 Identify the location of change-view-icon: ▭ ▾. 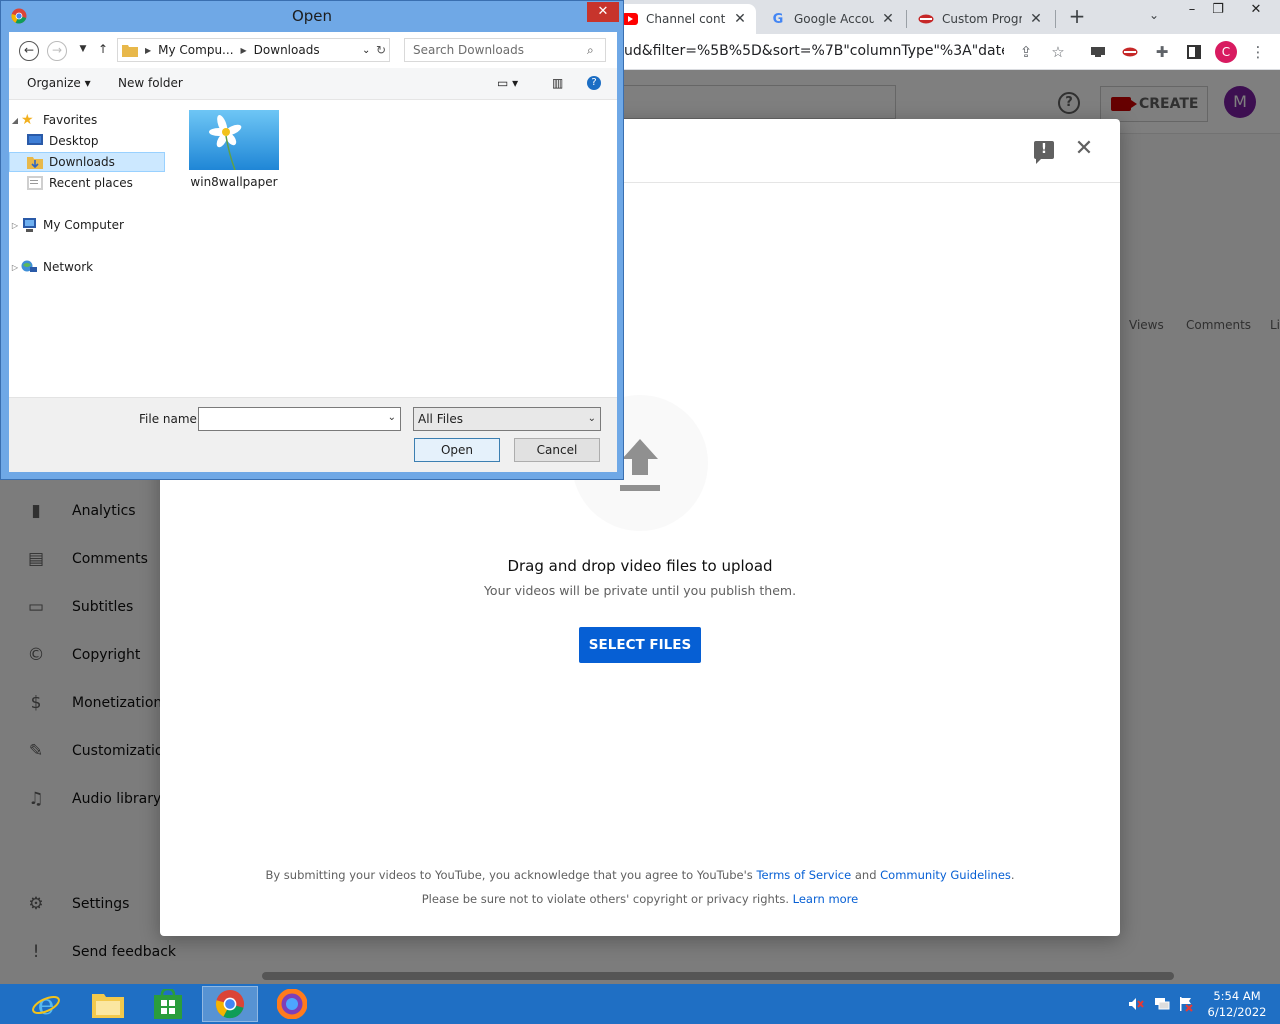
(507, 83).